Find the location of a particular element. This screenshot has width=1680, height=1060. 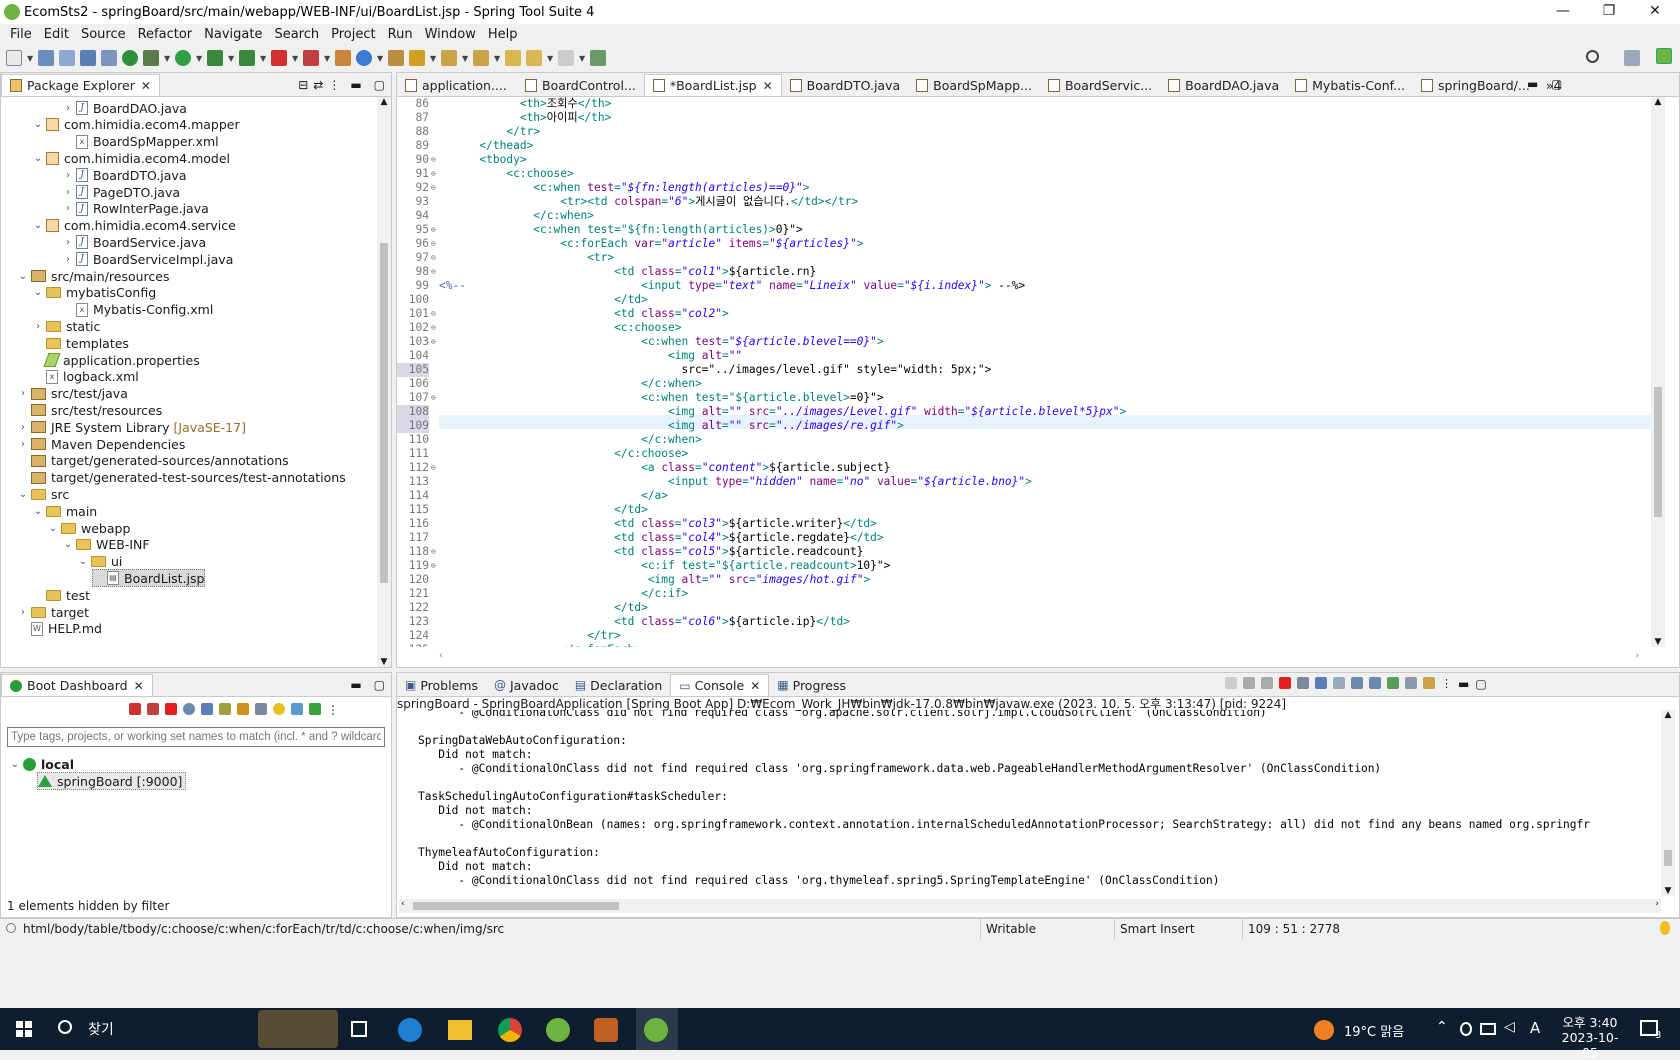

tab-boot-dashboard: Boot Dashboard ✕ is located at coordinates (77, 685).